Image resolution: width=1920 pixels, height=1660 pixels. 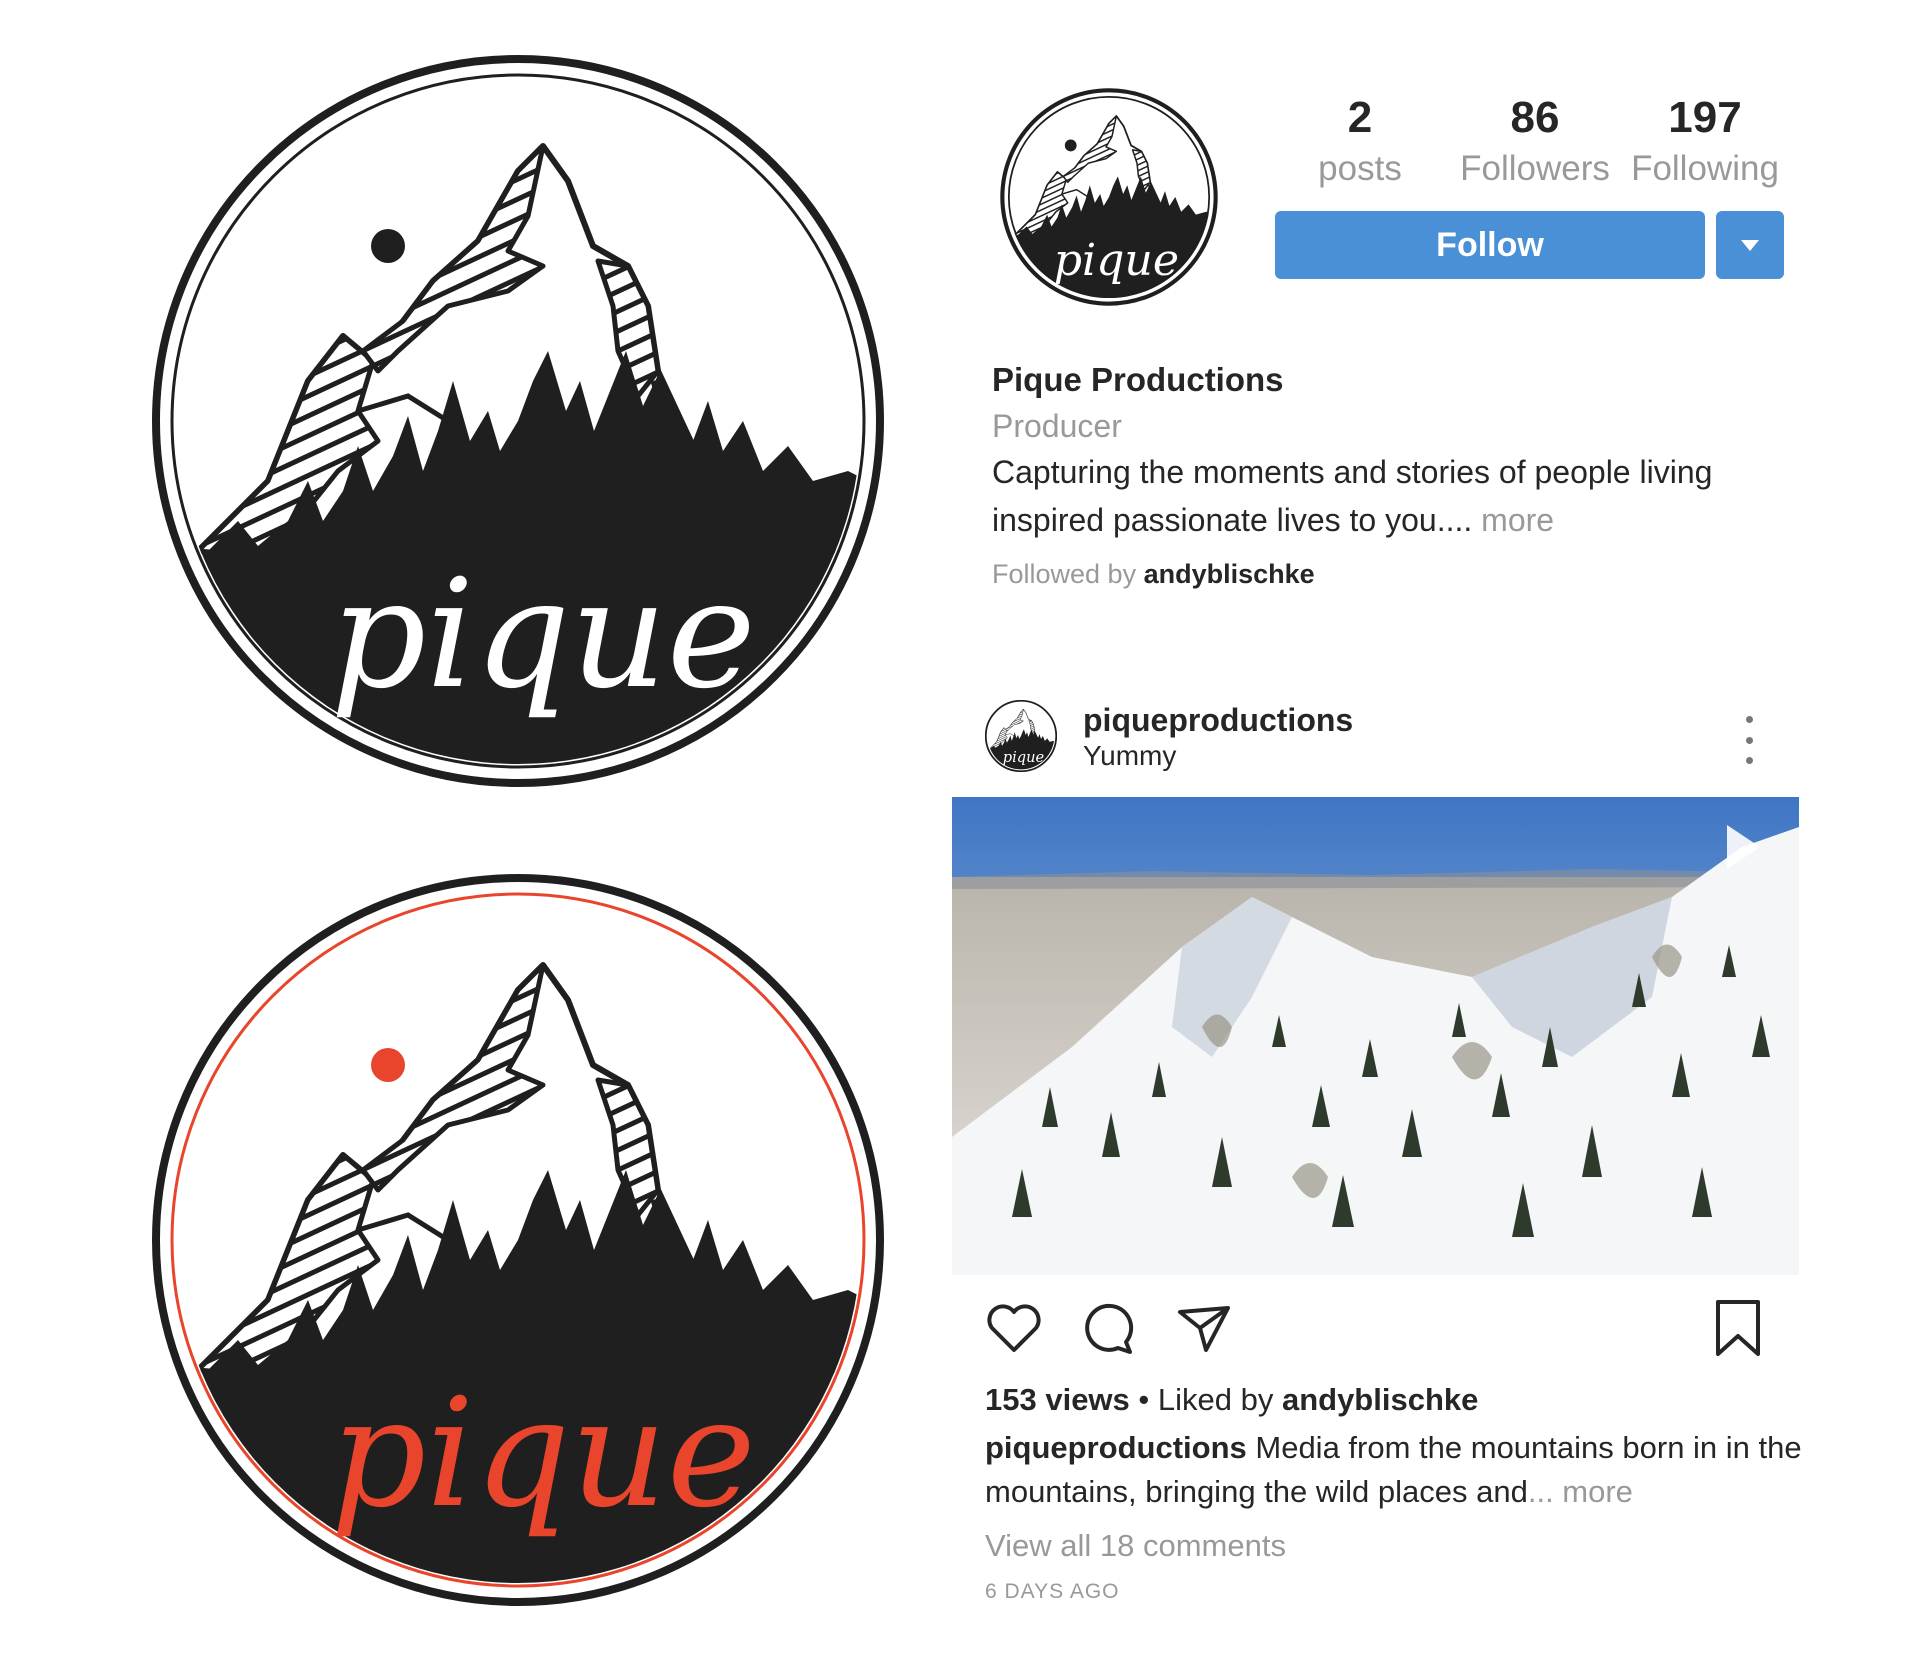 I want to click on posts-label: posts, so click(x=1360, y=168).